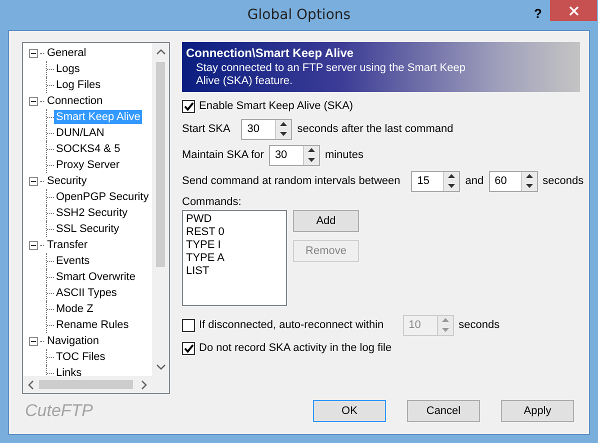  Describe the element at coordinates (270, 53) in the screenshot. I see `section-title: Connection\Smart Keep Alive` at that location.